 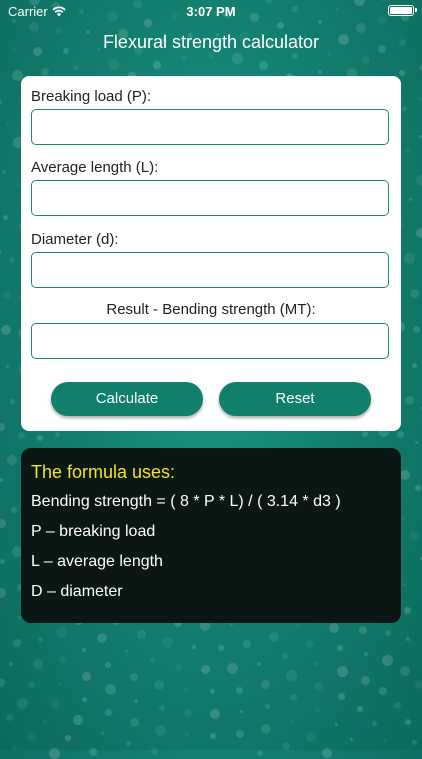 What do you see at coordinates (75, 239) in the screenshot?
I see `diameter-label: Diameter (d):` at bounding box center [75, 239].